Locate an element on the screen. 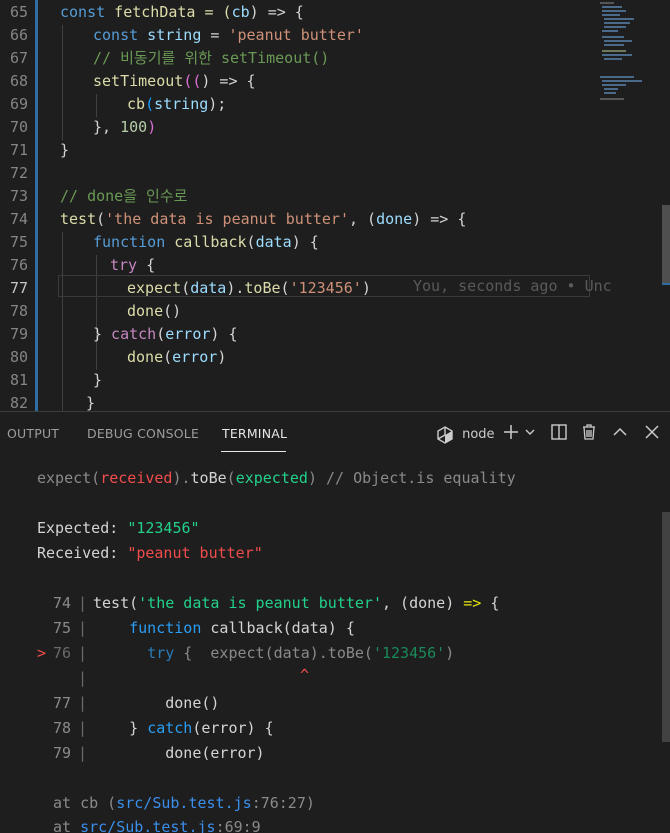 Image resolution: width=670 pixels, height=833 pixels. error-pointer: > is located at coordinates (42, 653).